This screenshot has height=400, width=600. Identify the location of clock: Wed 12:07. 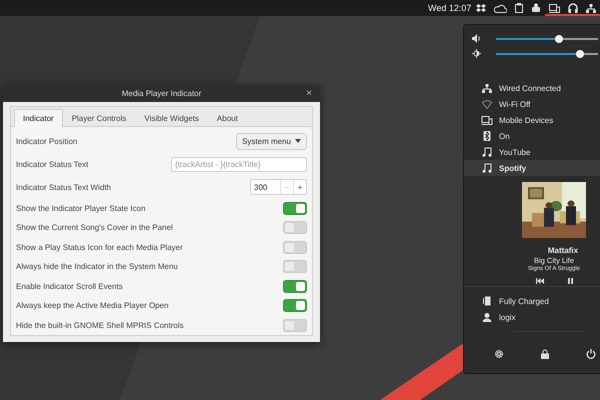
(450, 8).